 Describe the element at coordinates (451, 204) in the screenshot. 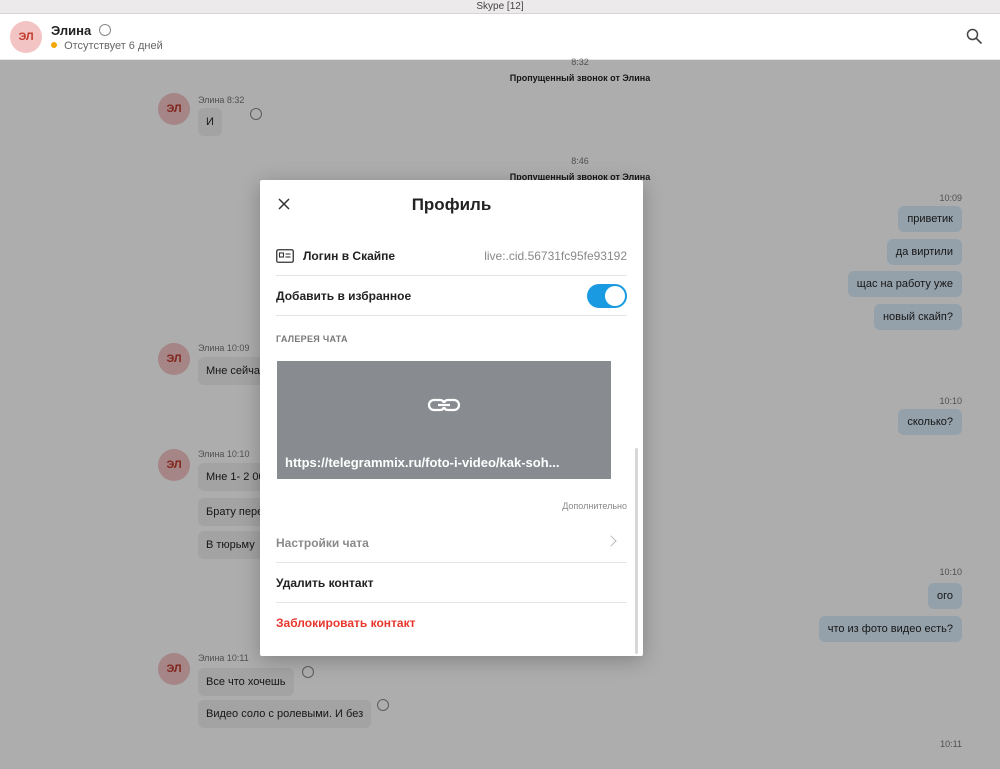

I see `modal-title: Профиль` at that location.